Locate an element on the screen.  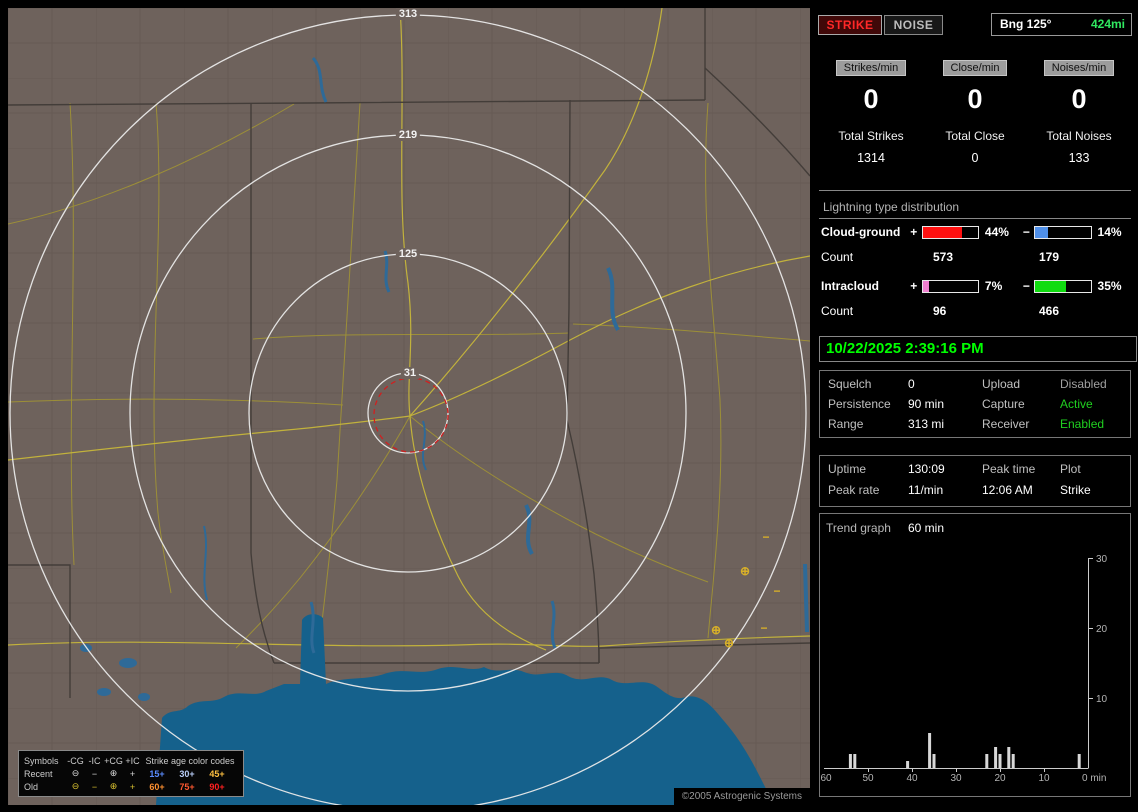
plot-label: Plot is located at coordinates (1070, 469).